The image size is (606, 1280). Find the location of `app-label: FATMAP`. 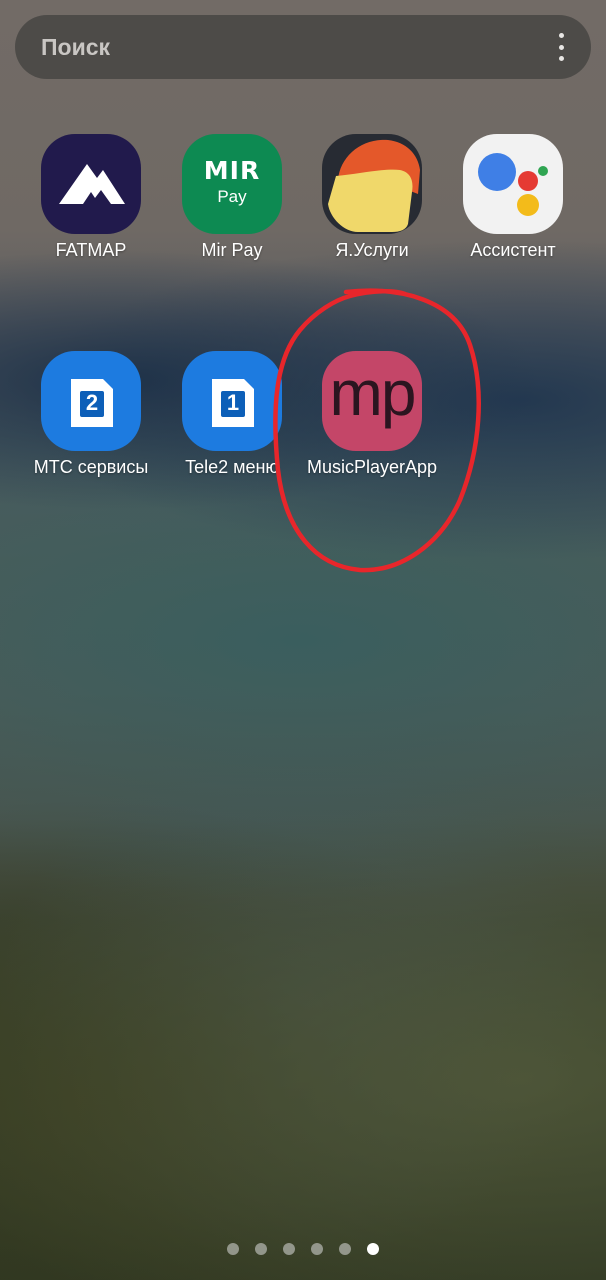

app-label: FATMAP is located at coordinates (91, 250).